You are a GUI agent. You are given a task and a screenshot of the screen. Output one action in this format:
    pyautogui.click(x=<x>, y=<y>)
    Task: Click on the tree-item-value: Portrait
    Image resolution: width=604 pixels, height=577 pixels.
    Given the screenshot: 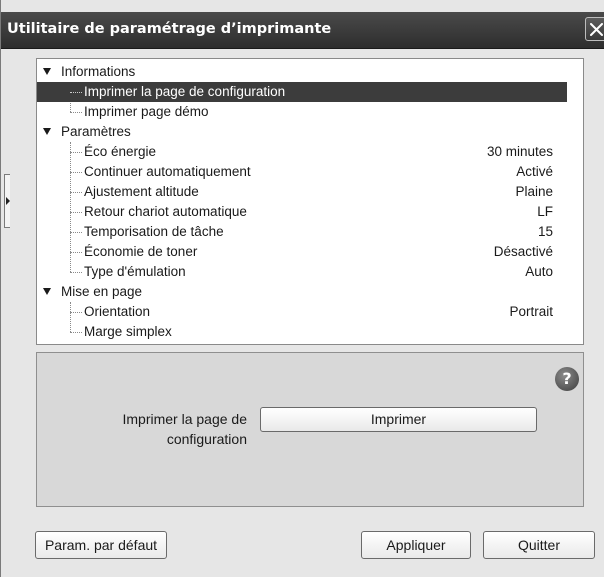 What is the action you would take?
    pyautogui.click(x=531, y=311)
    